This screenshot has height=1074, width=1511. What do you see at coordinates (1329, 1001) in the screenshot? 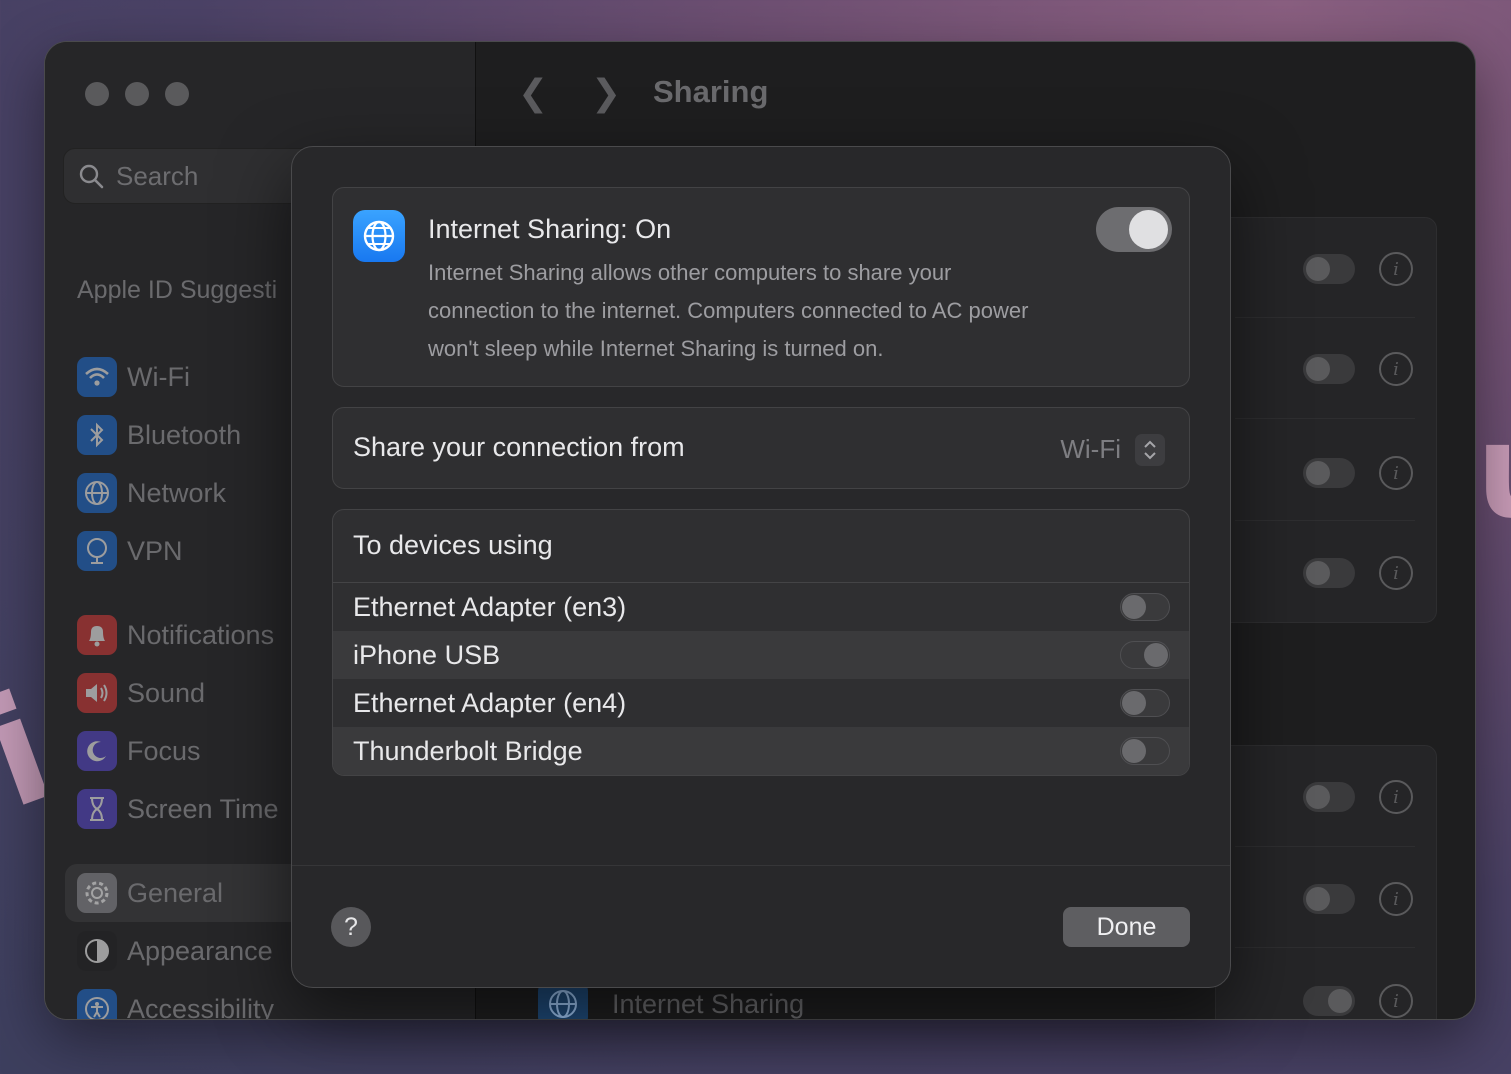
I see `internet-sharing-service-toggle` at bounding box center [1329, 1001].